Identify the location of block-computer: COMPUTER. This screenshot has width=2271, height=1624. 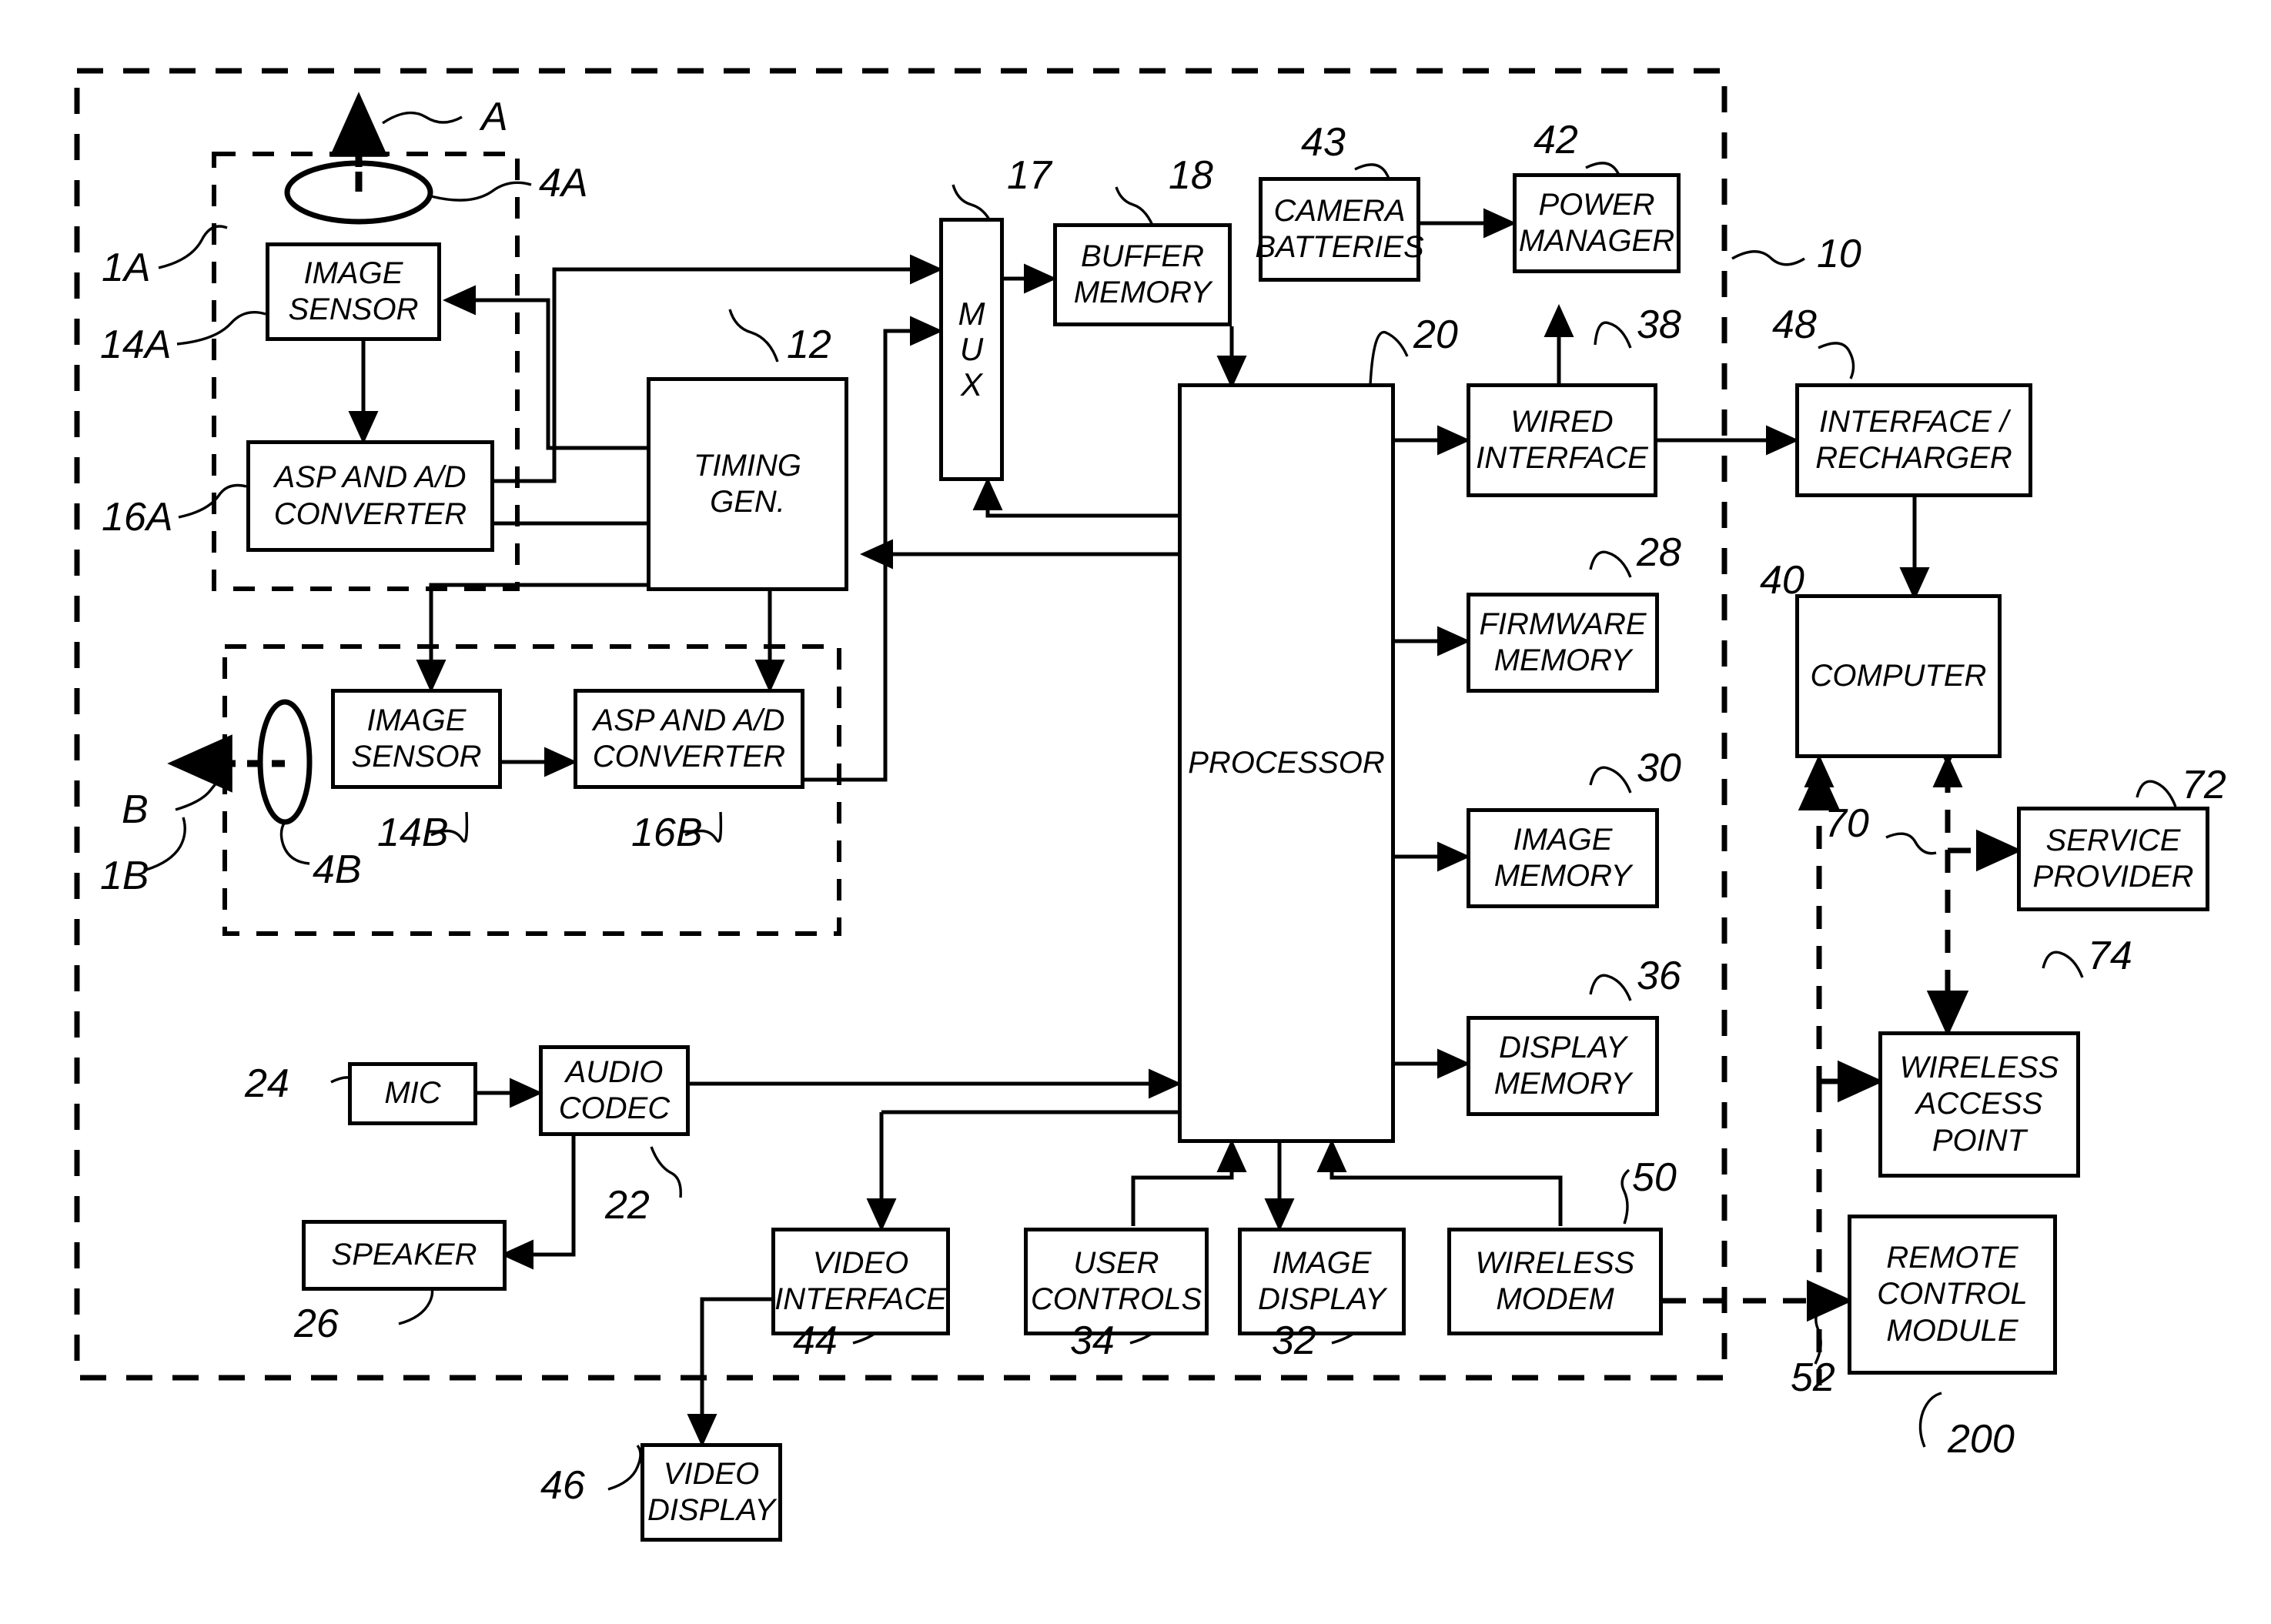
(1898, 676).